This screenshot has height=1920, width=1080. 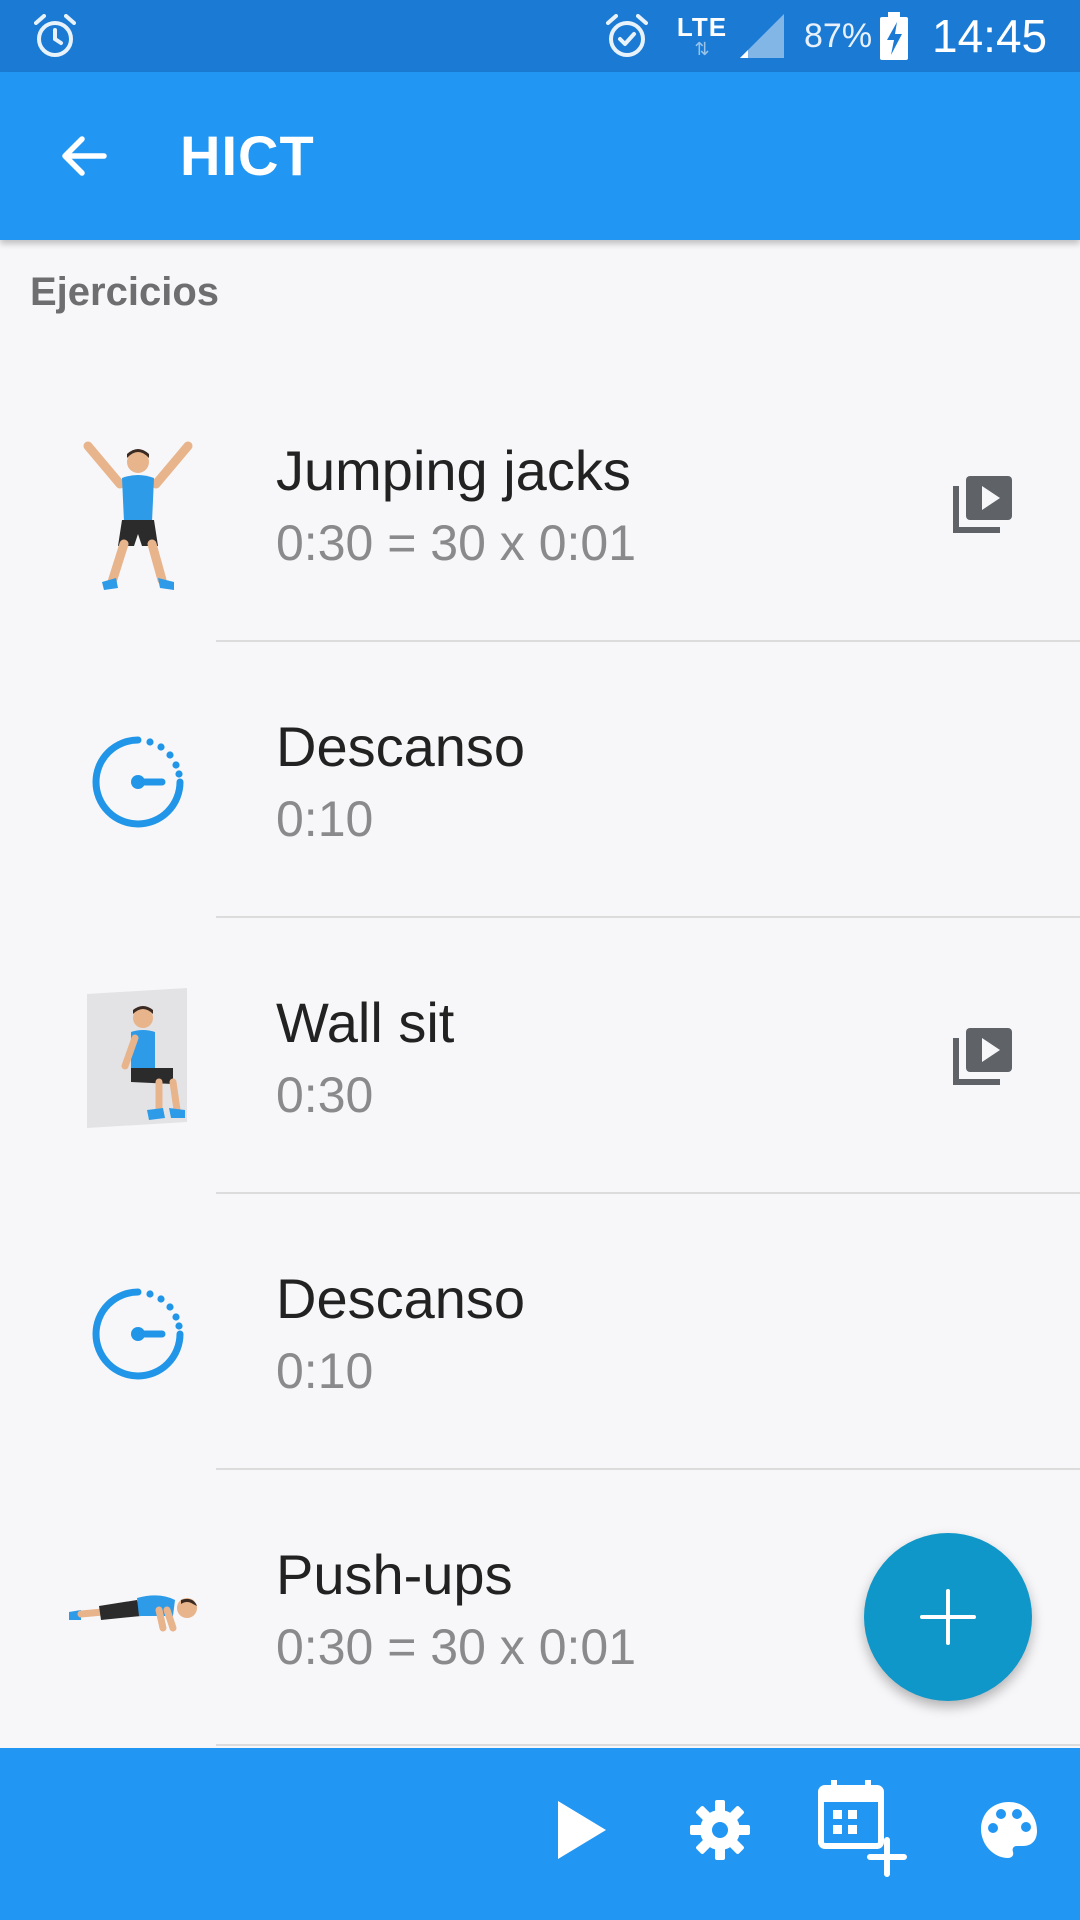 I want to click on schedule-button, so click(x=863, y=1830).